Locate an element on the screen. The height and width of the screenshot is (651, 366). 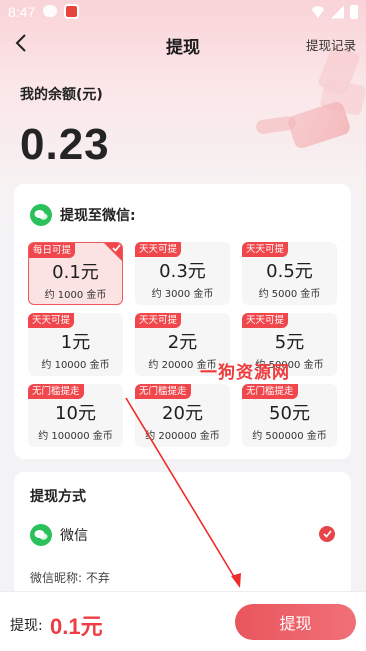
option-amount: 20元 is located at coordinates (182, 413).